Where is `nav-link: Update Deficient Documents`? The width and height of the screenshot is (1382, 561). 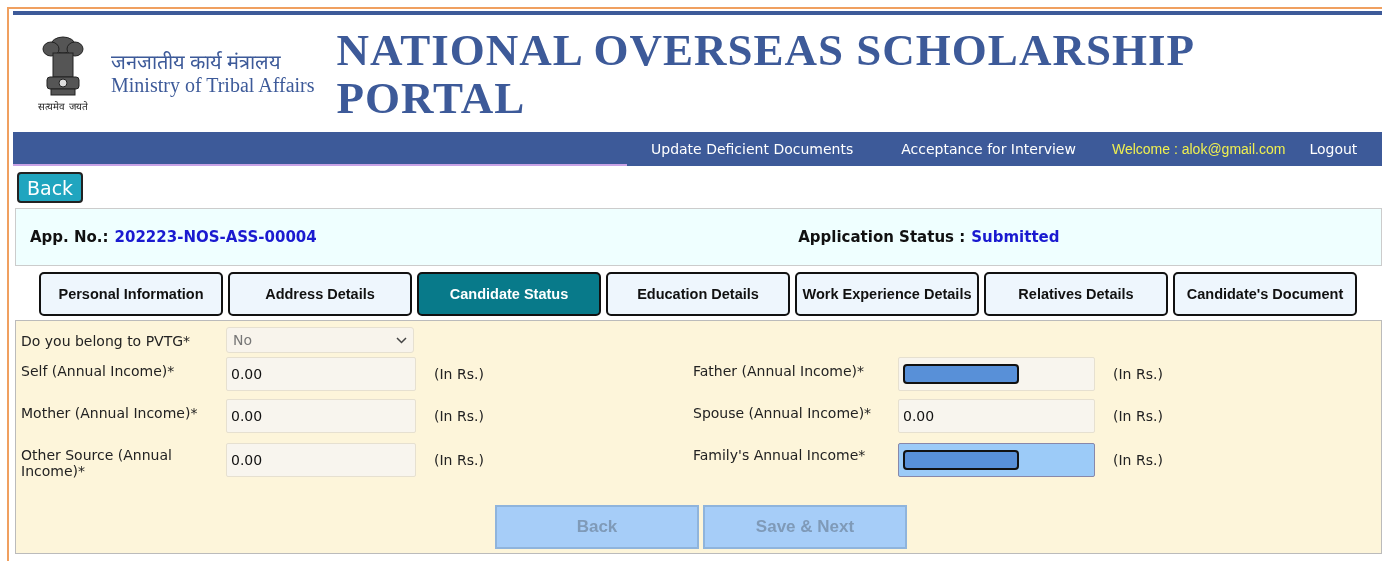
nav-link: Update Deficient Documents is located at coordinates (752, 149).